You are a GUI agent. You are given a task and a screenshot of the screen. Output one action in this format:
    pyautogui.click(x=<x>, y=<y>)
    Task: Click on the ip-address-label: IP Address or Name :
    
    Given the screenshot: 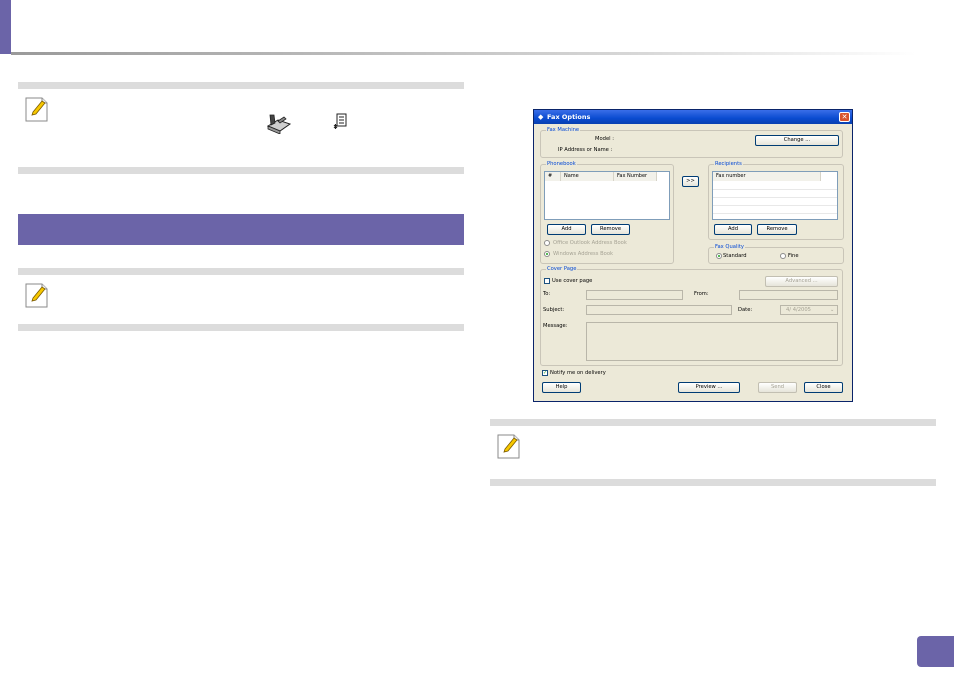 What is the action you would take?
    pyautogui.click(x=585, y=150)
    